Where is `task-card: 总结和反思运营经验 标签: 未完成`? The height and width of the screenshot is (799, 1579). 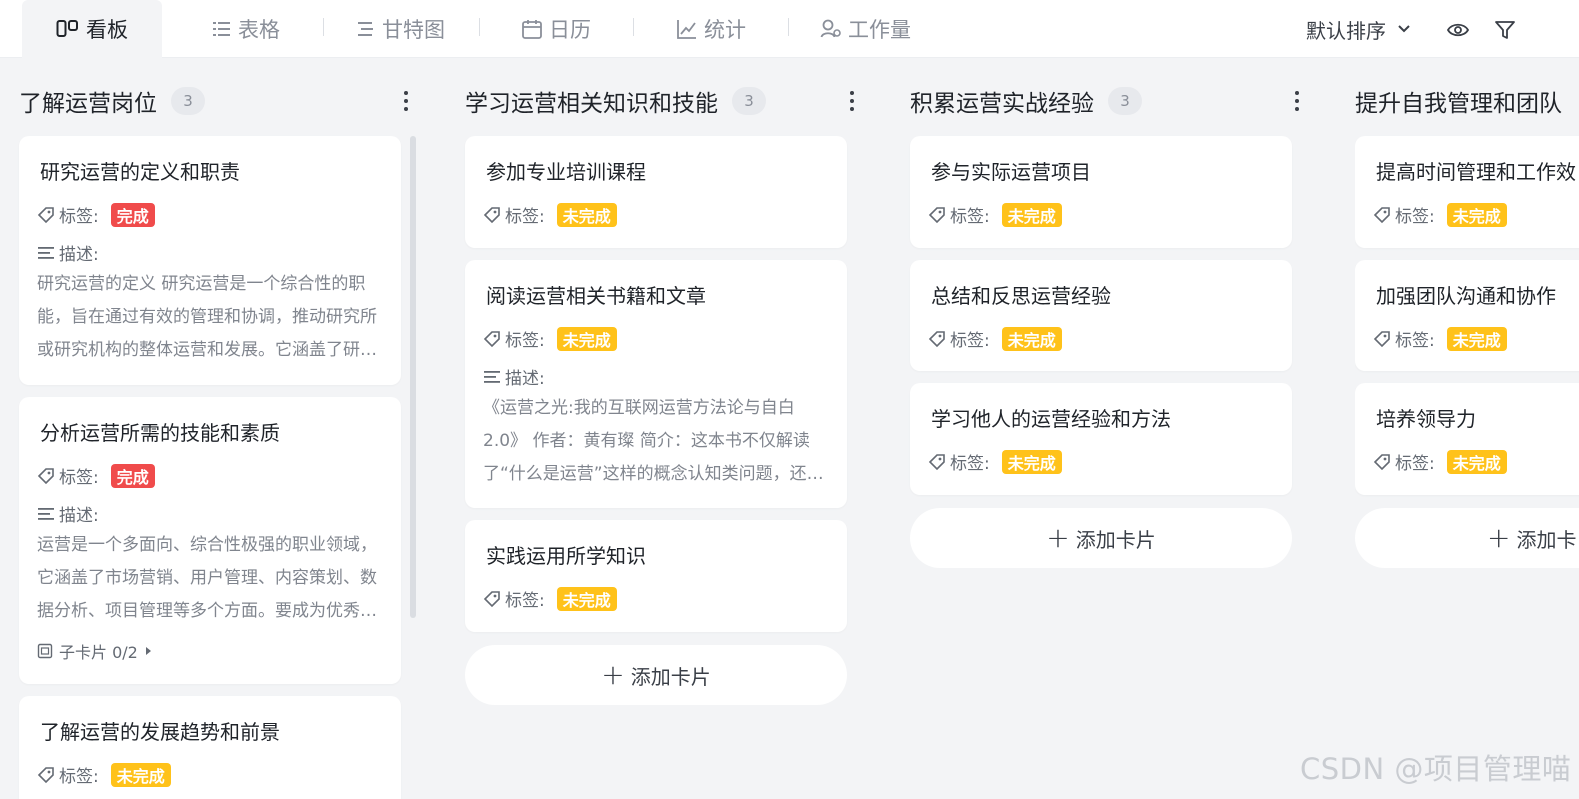
task-card: 总结和反思运营经验 标签: 未完成 is located at coordinates (1101, 315).